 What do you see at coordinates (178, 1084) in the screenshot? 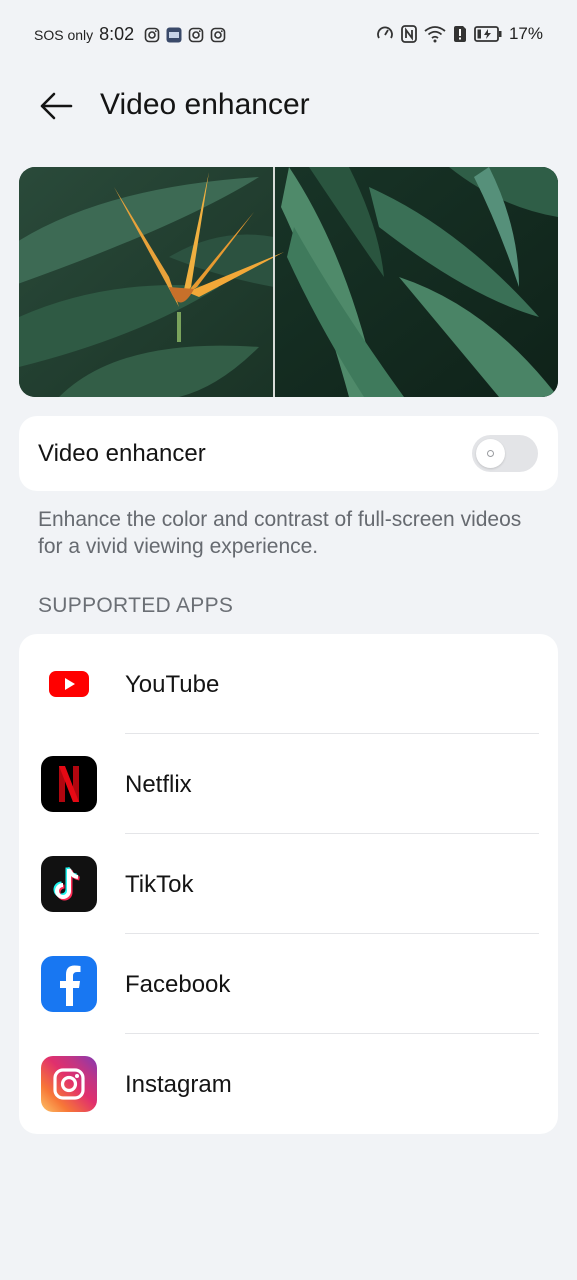
I see `app-name: Instagram` at bounding box center [178, 1084].